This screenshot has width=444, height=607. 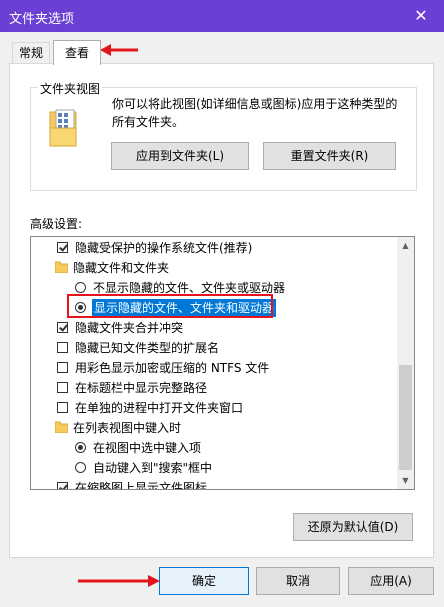 What do you see at coordinates (62, 247) in the screenshot?
I see `checkbox-hide-protected-os-files` at bounding box center [62, 247].